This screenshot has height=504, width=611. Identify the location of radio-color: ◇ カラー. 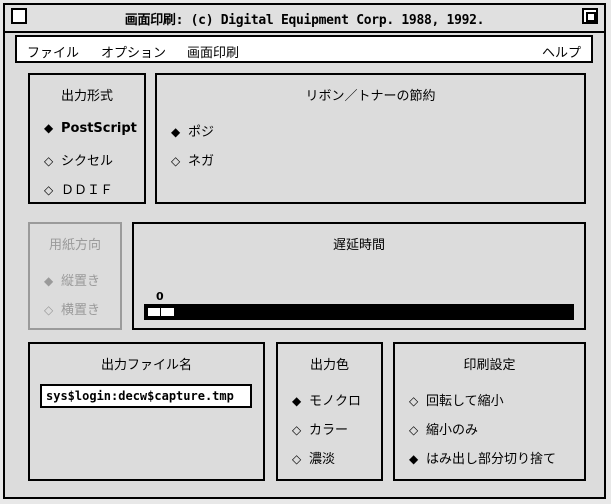
(320, 428).